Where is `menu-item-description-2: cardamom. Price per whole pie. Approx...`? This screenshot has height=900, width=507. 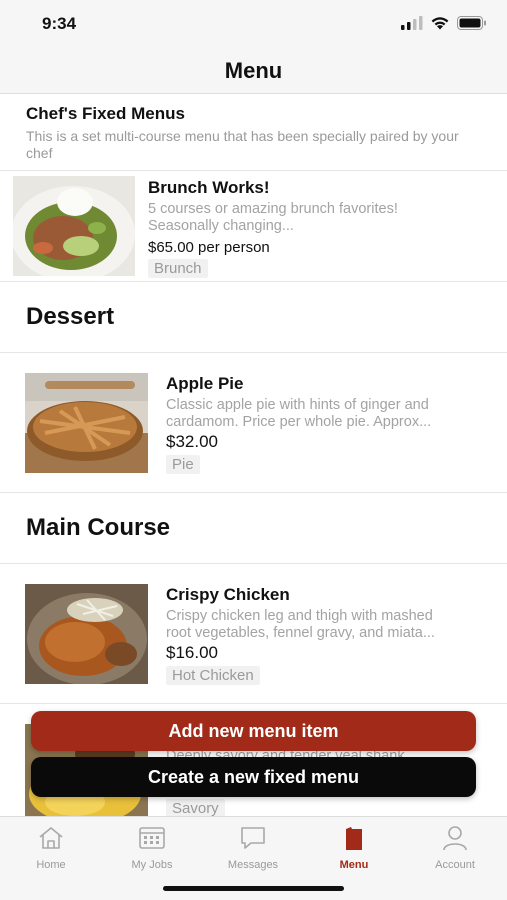 menu-item-description-2: cardamom. Price per whole pie. Approx... is located at coordinates (299, 422).